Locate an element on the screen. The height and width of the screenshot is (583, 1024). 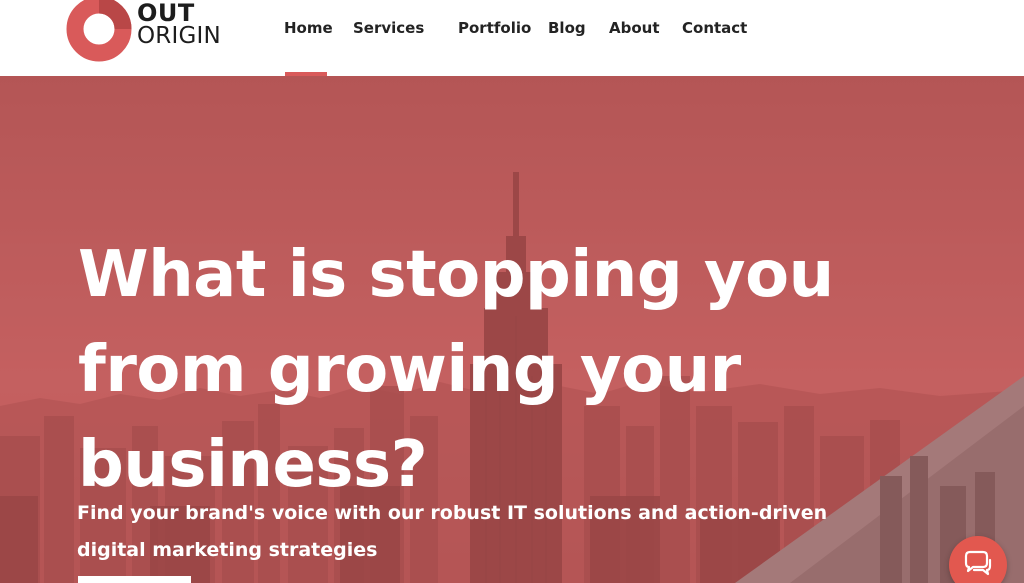
nav-about: About is located at coordinates (634, 30).